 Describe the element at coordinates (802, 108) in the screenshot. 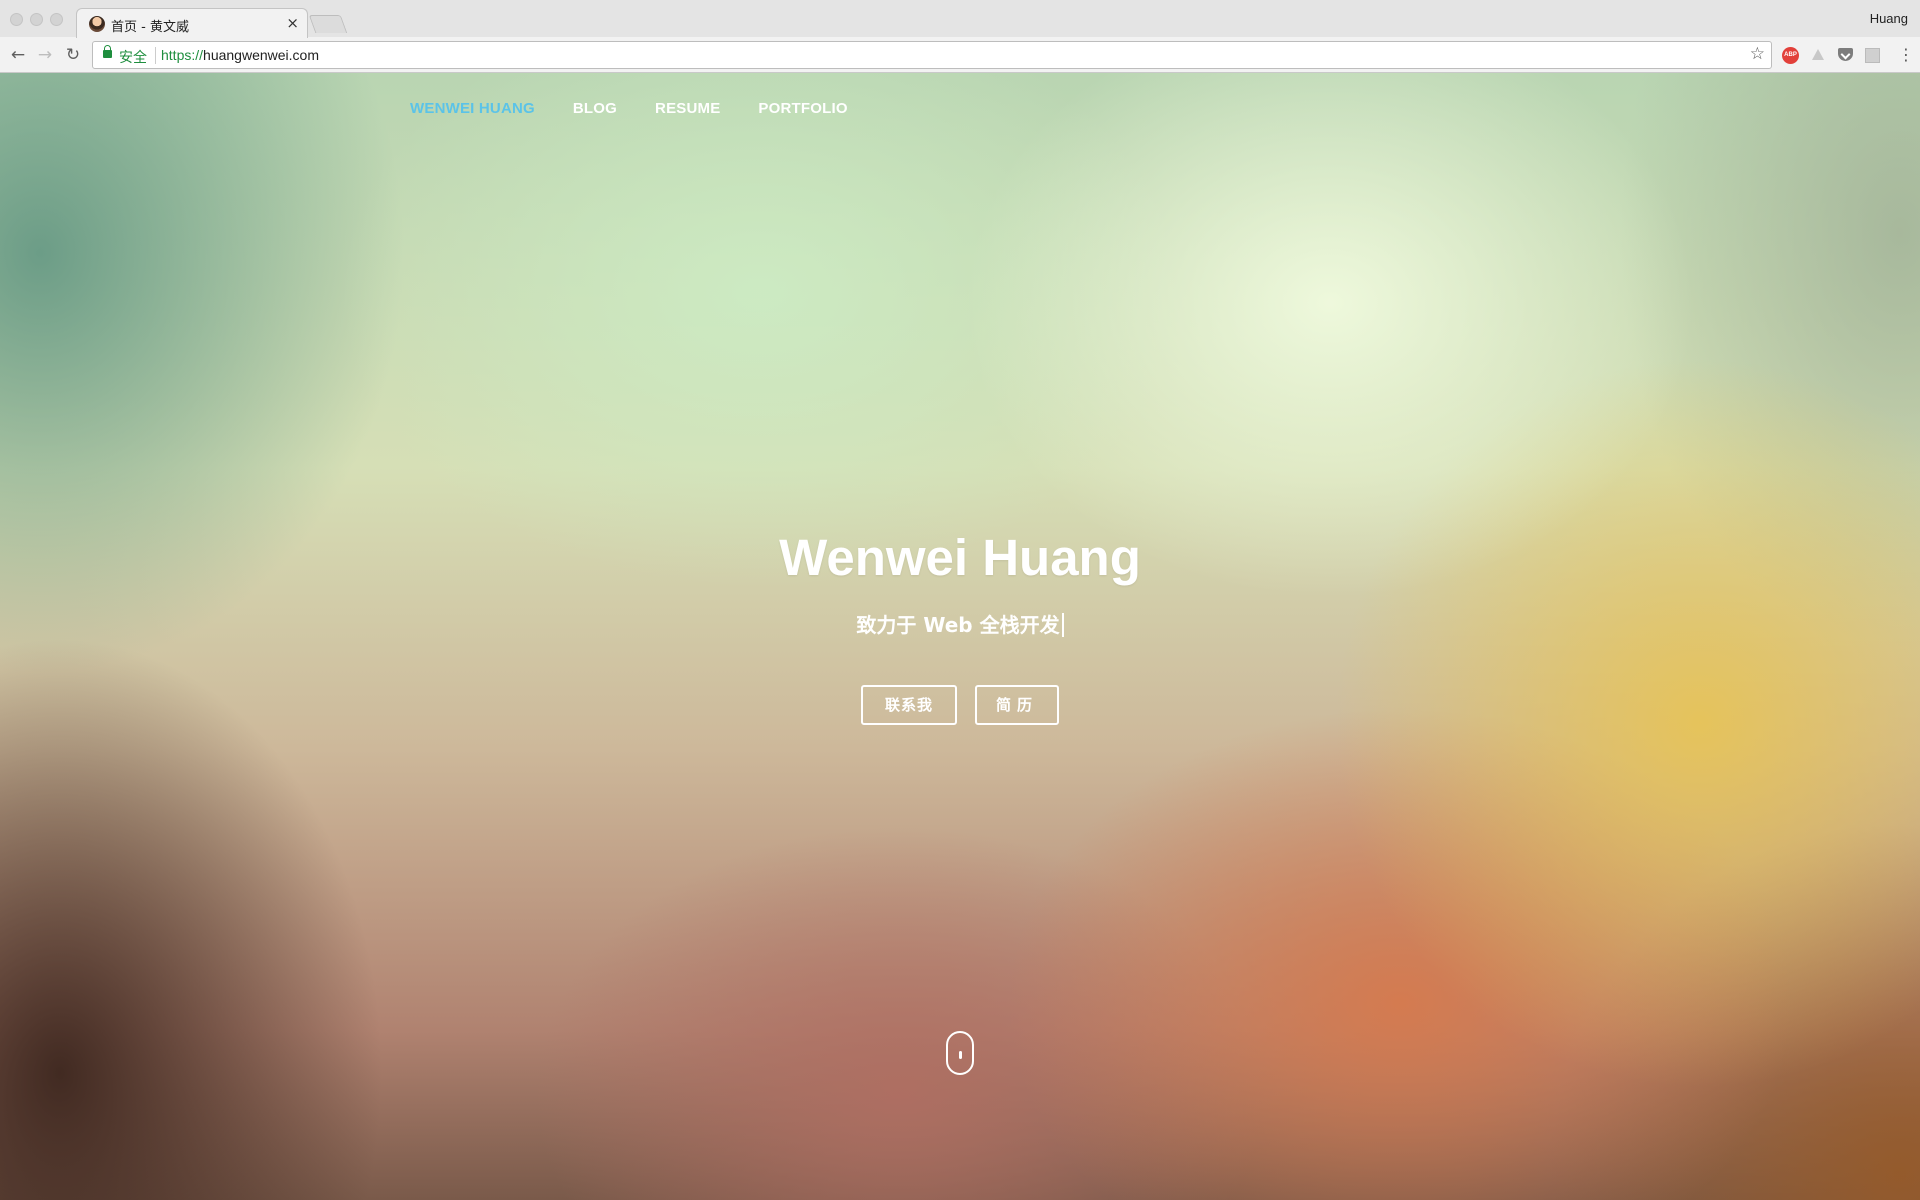

I see `nav-item-portfolio: PORTFOLIO` at that location.